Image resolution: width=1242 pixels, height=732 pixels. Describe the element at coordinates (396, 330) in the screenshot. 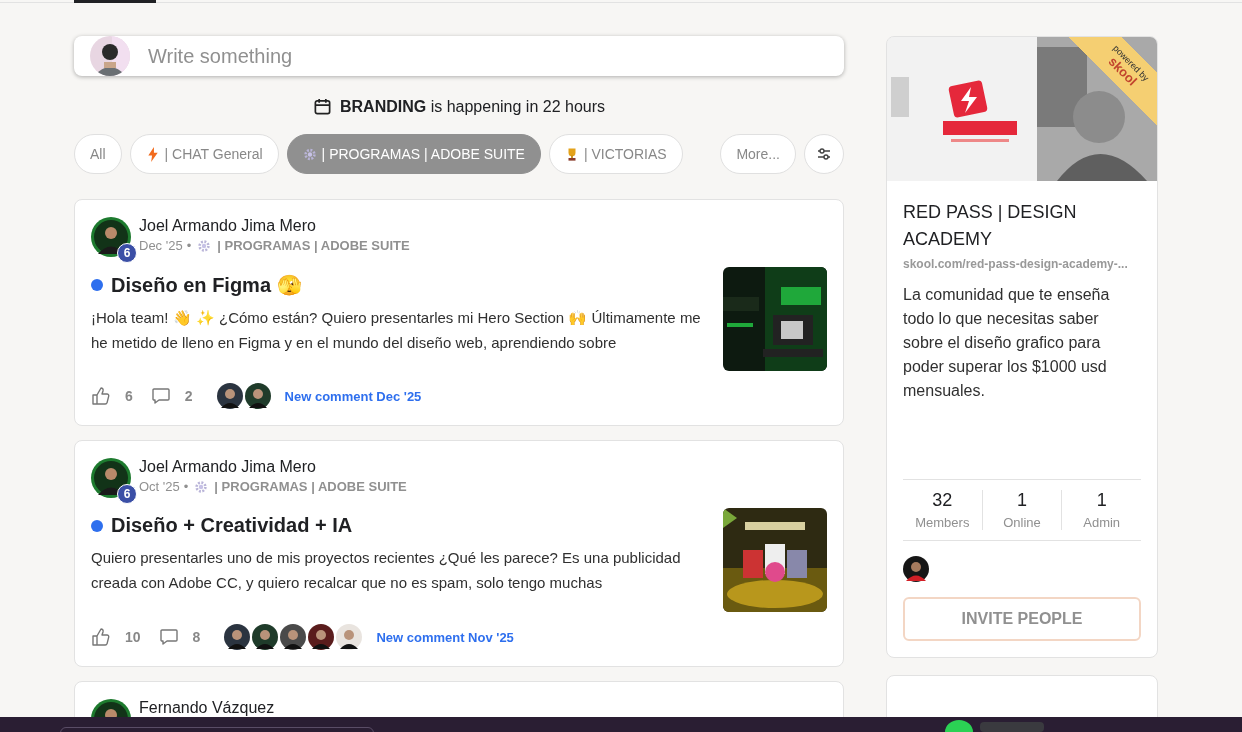

I see `post-excerpt: ¡Hola team! 👋 ✨ ¿Cómo están? Quiero presentarles mi Hero Section 🙌 Últimamente me he metido de lleno en Figma y en el mundo del diseño web, aprendiendo sobre` at that location.